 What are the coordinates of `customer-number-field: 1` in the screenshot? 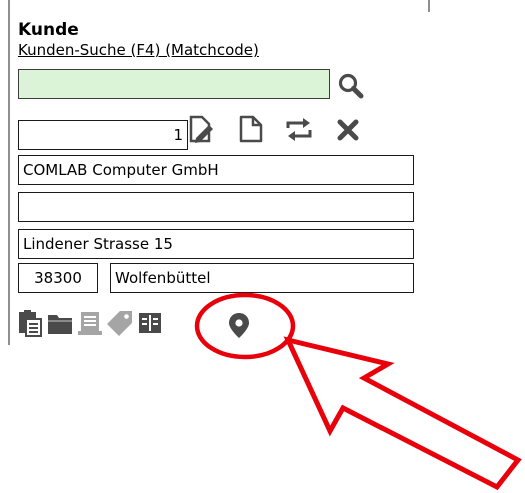 It's located at (103, 135).